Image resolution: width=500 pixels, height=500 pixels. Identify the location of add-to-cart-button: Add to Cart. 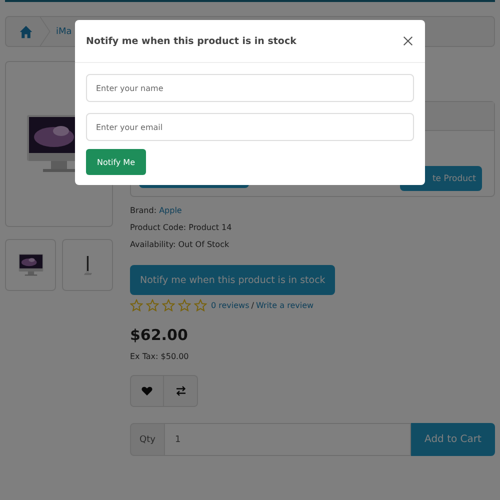
(453, 439).